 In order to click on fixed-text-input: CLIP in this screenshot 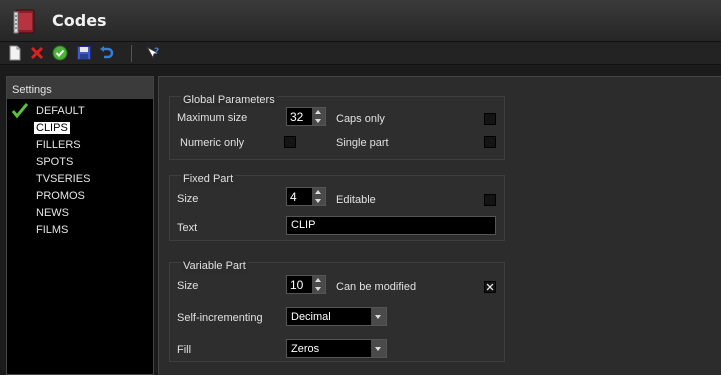, I will do `click(391, 225)`.